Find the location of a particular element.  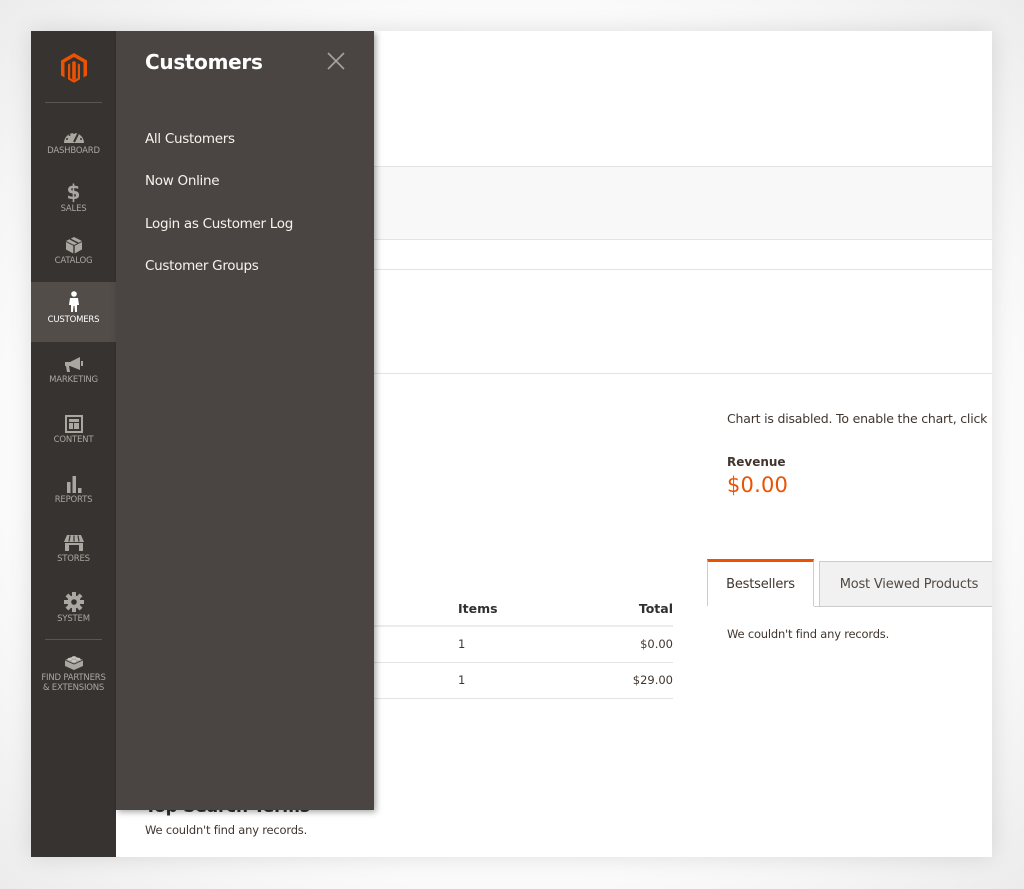

nav-item-customers: Customers is located at coordinates (73, 312).